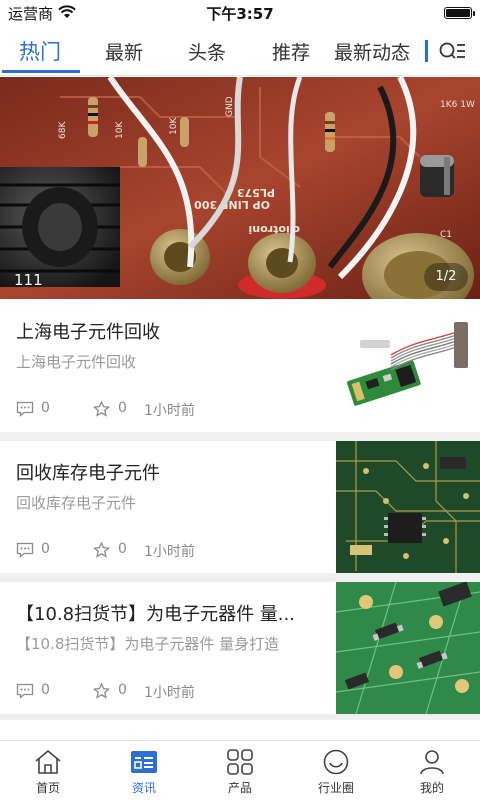  I want to click on battery-icon, so click(459, 13).